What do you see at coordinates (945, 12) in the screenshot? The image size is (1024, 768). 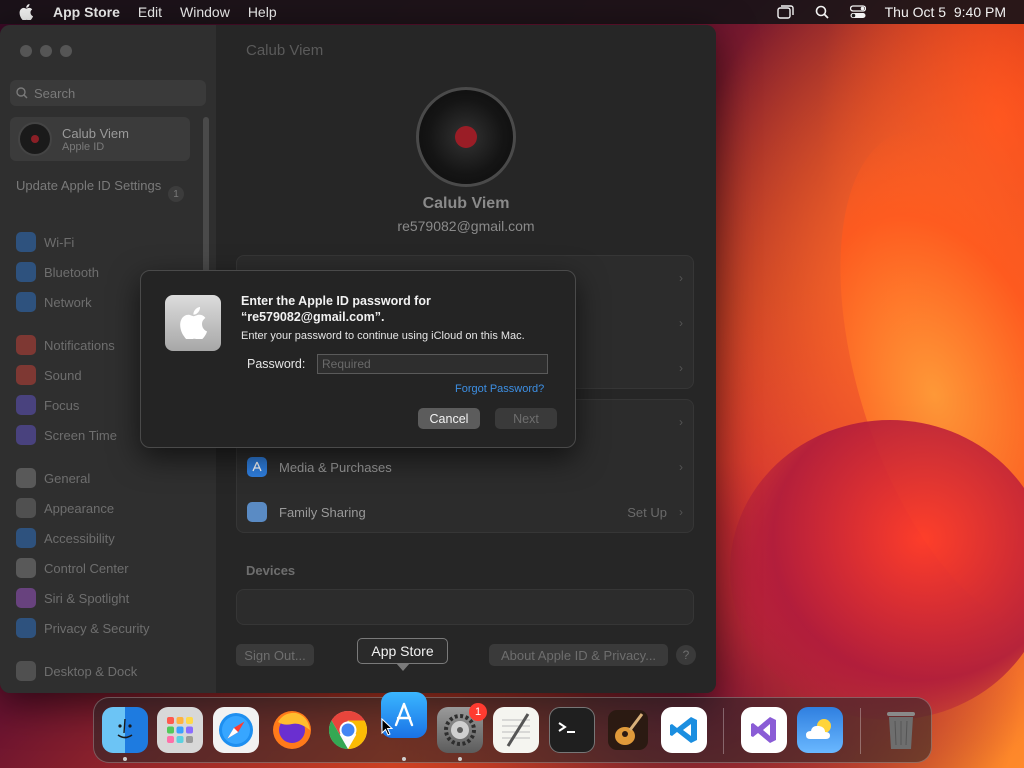 I see `clock: Thu Oct 5 9:40 PM` at bounding box center [945, 12].